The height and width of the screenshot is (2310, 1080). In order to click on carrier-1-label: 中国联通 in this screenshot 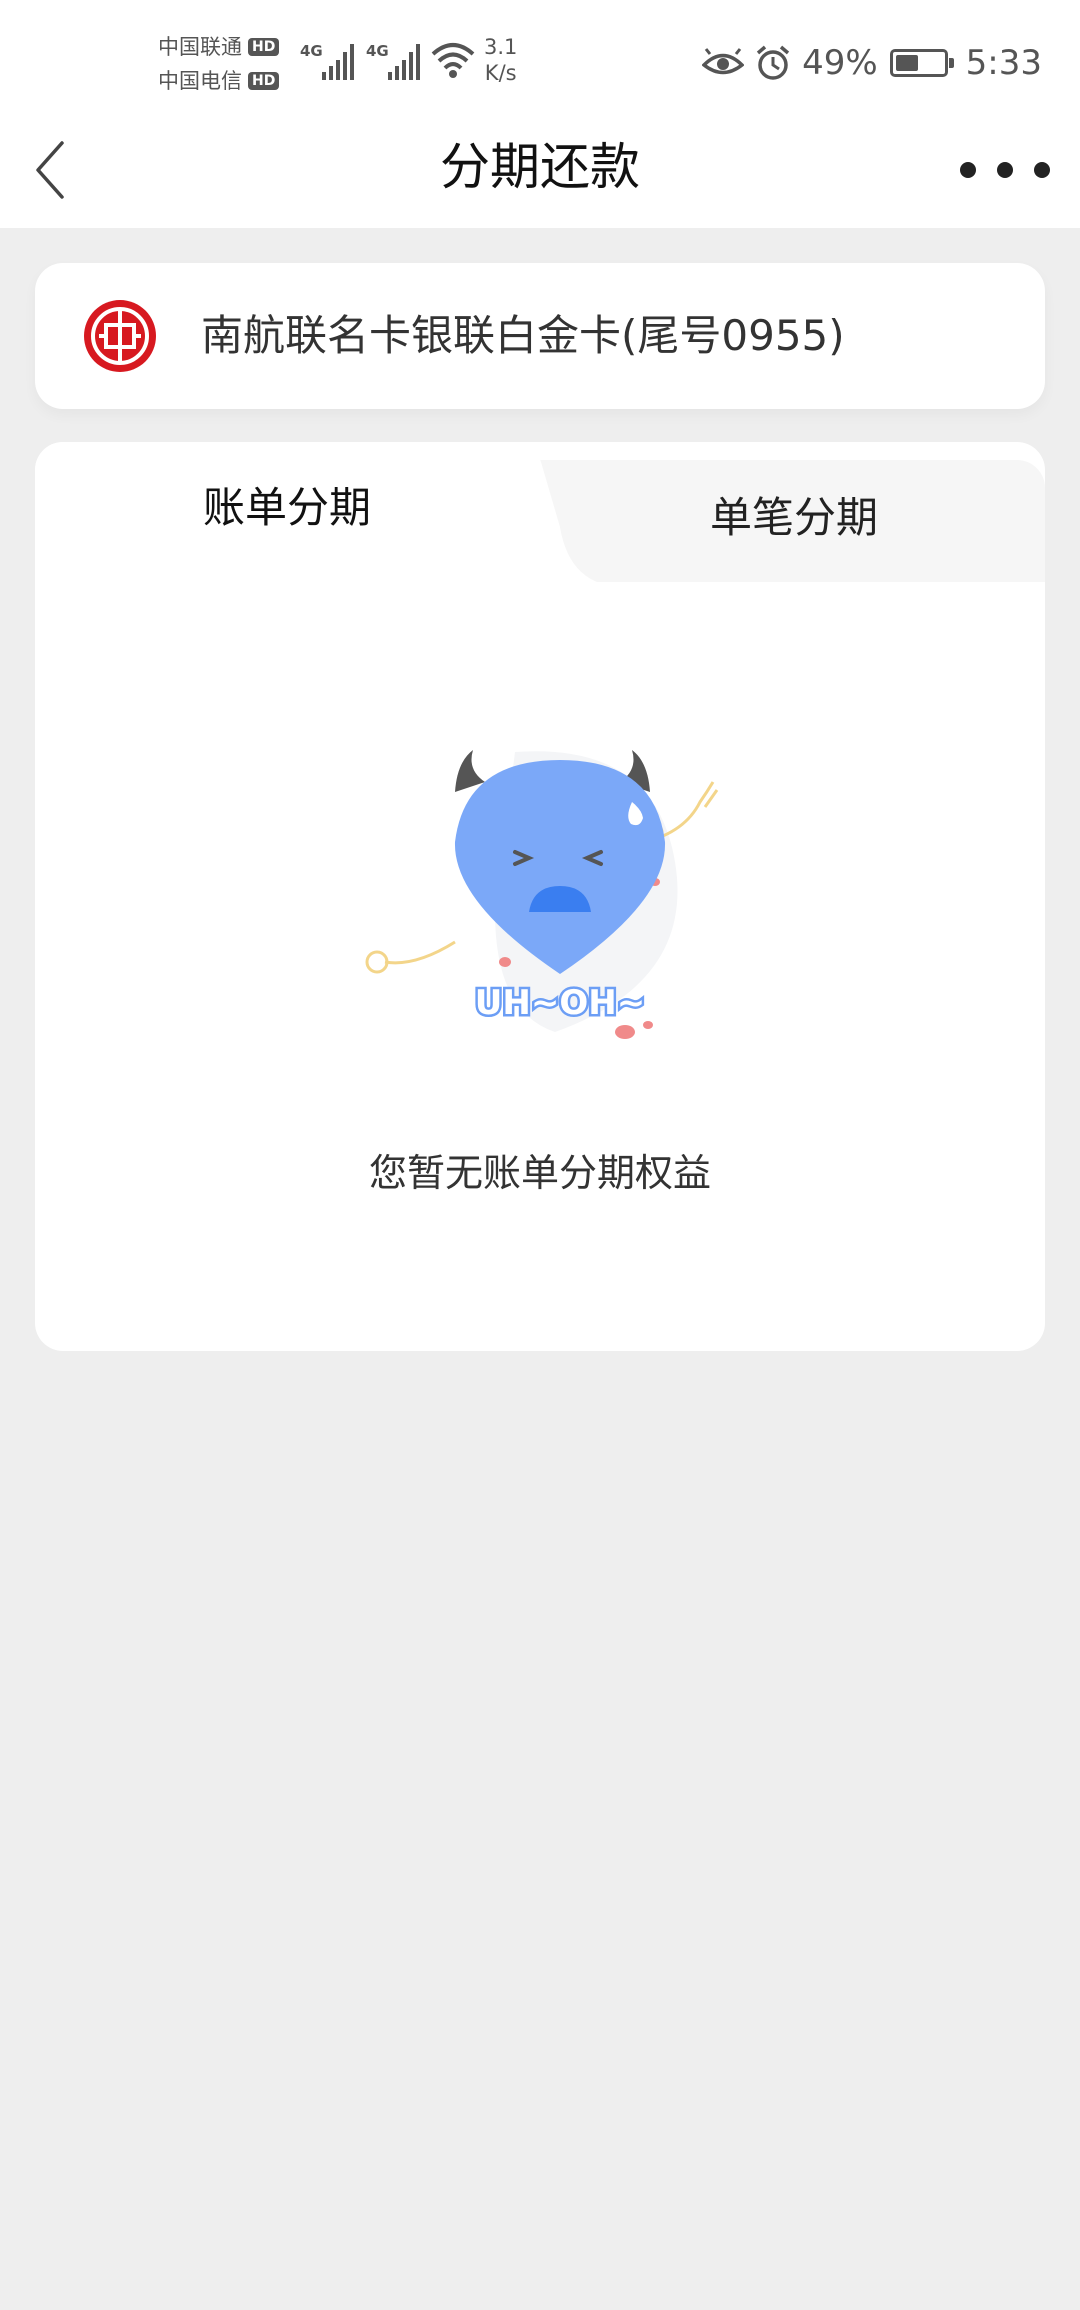, I will do `click(200, 47)`.